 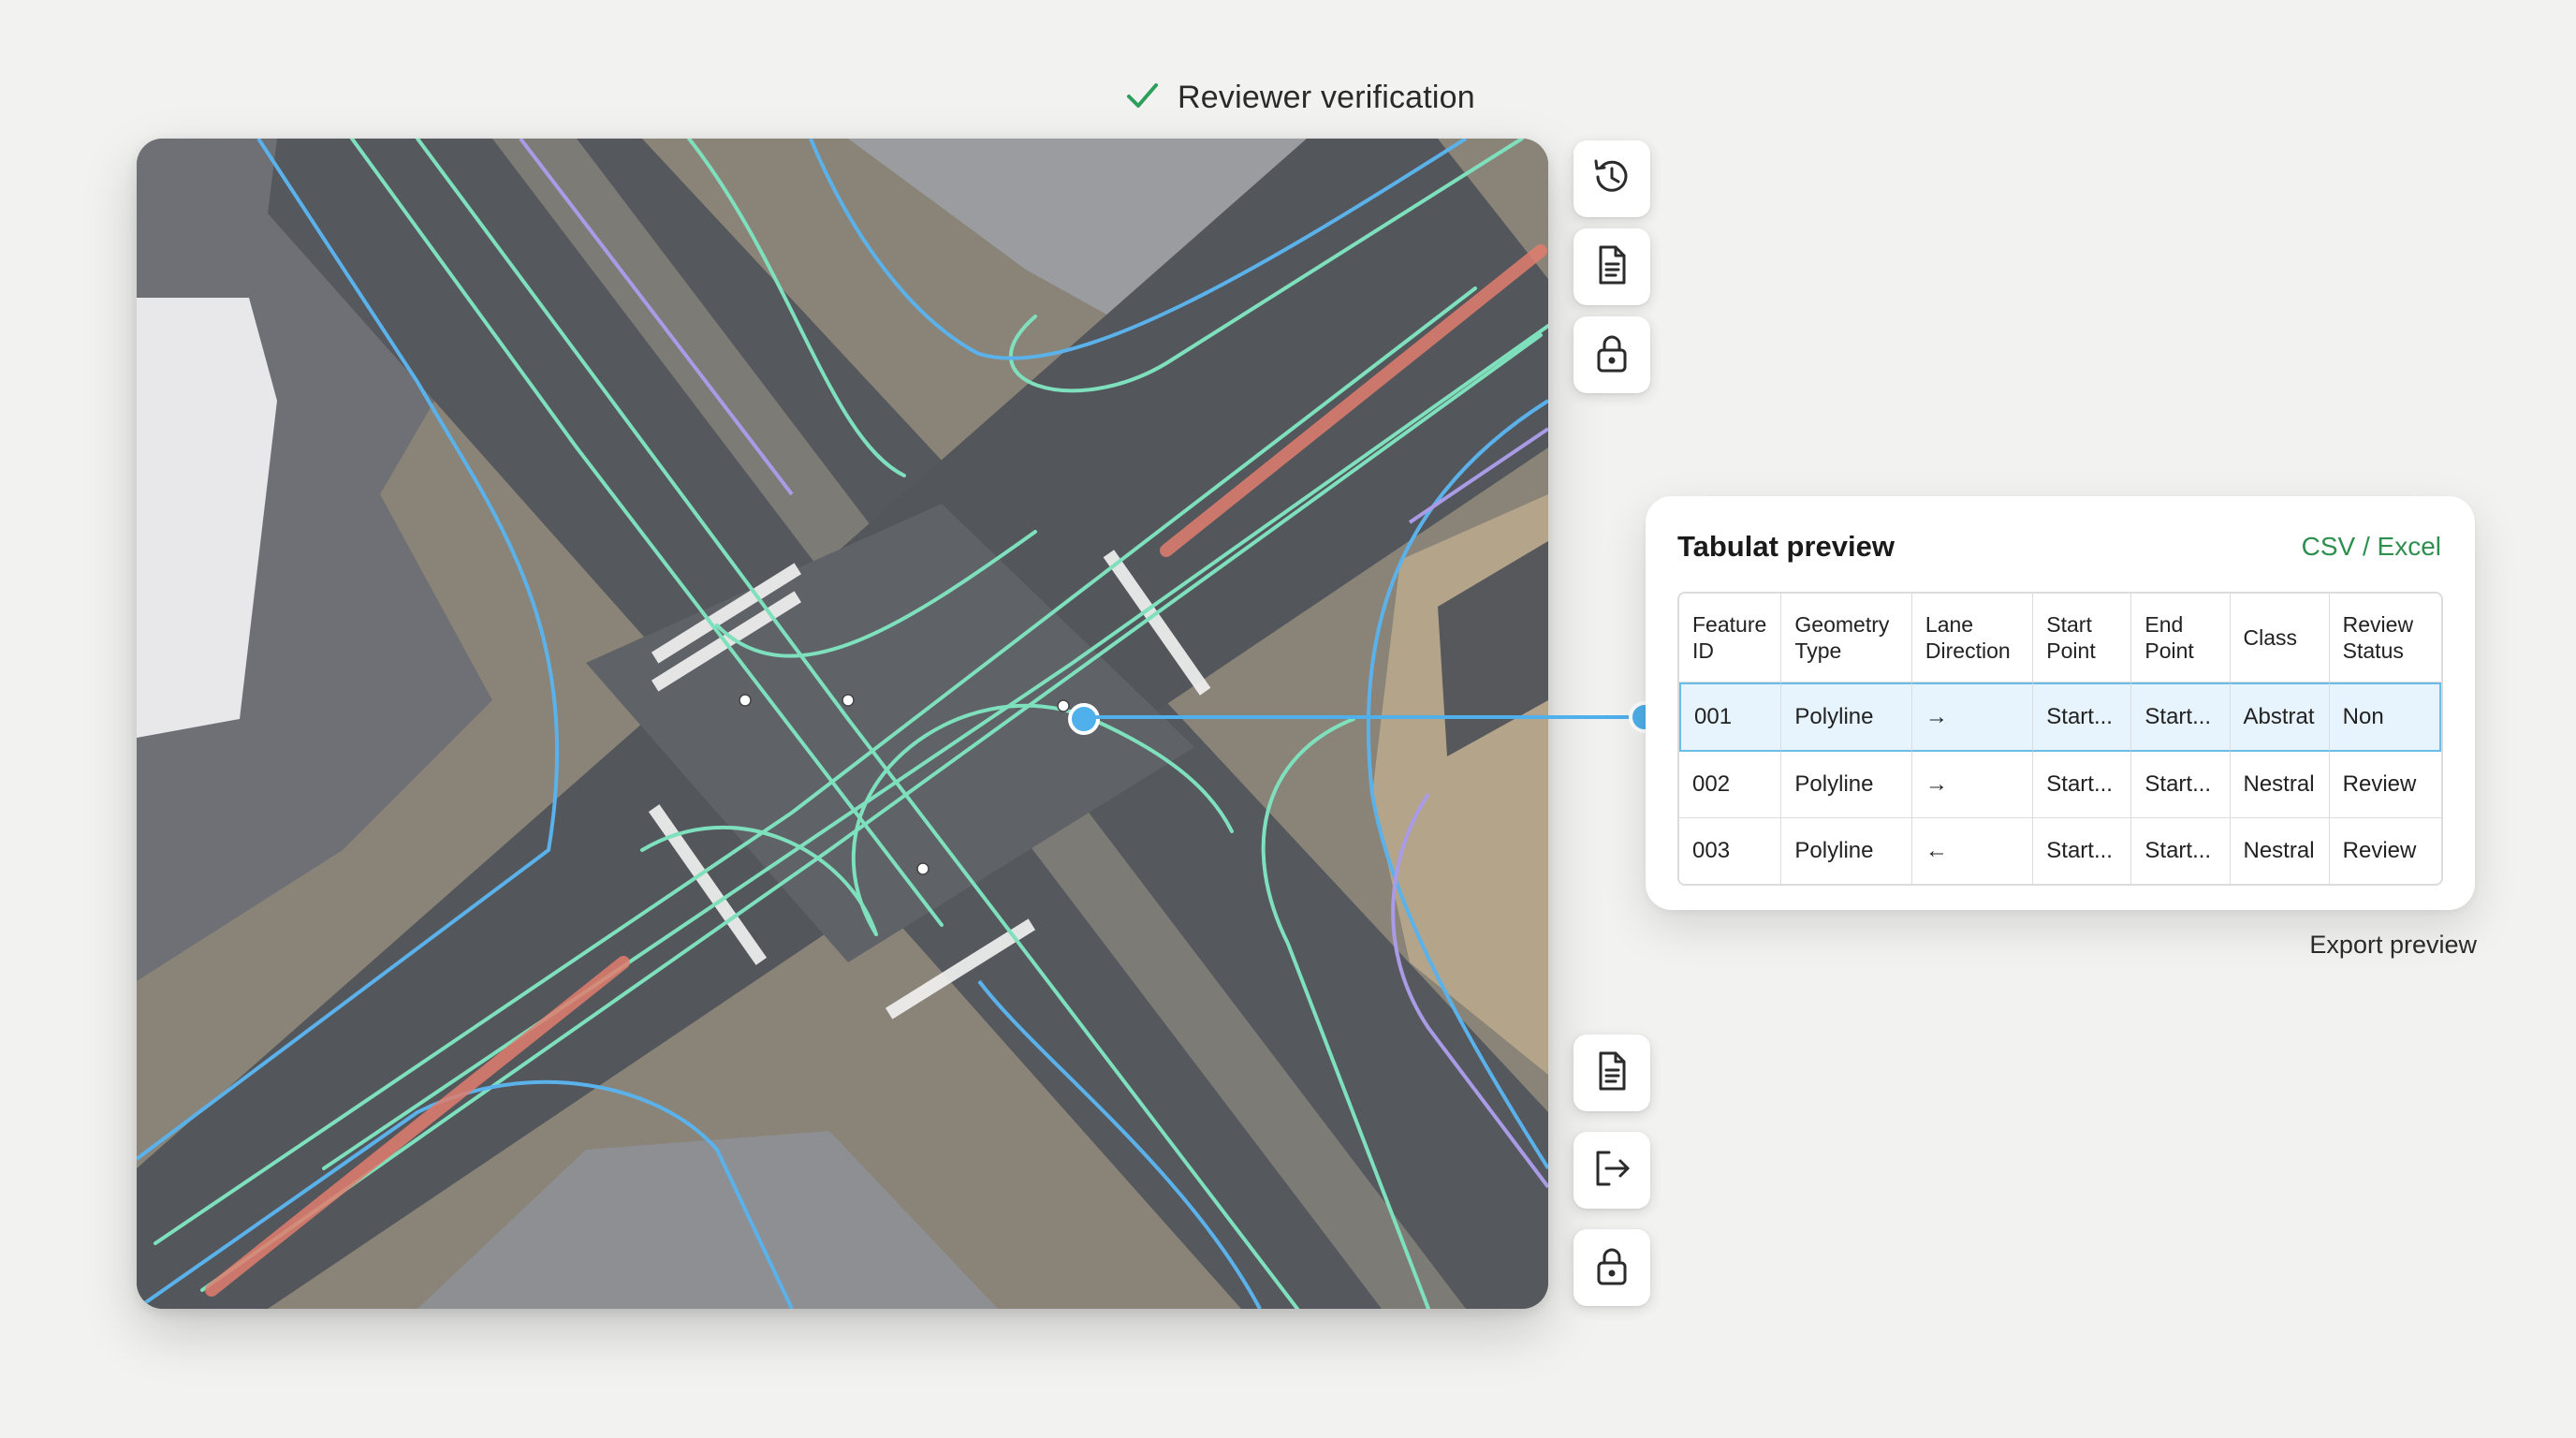 What do you see at coordinates (1084, 719) in the screenshot?
I see `selected-feature-node` at bounding box center [1084, 719].